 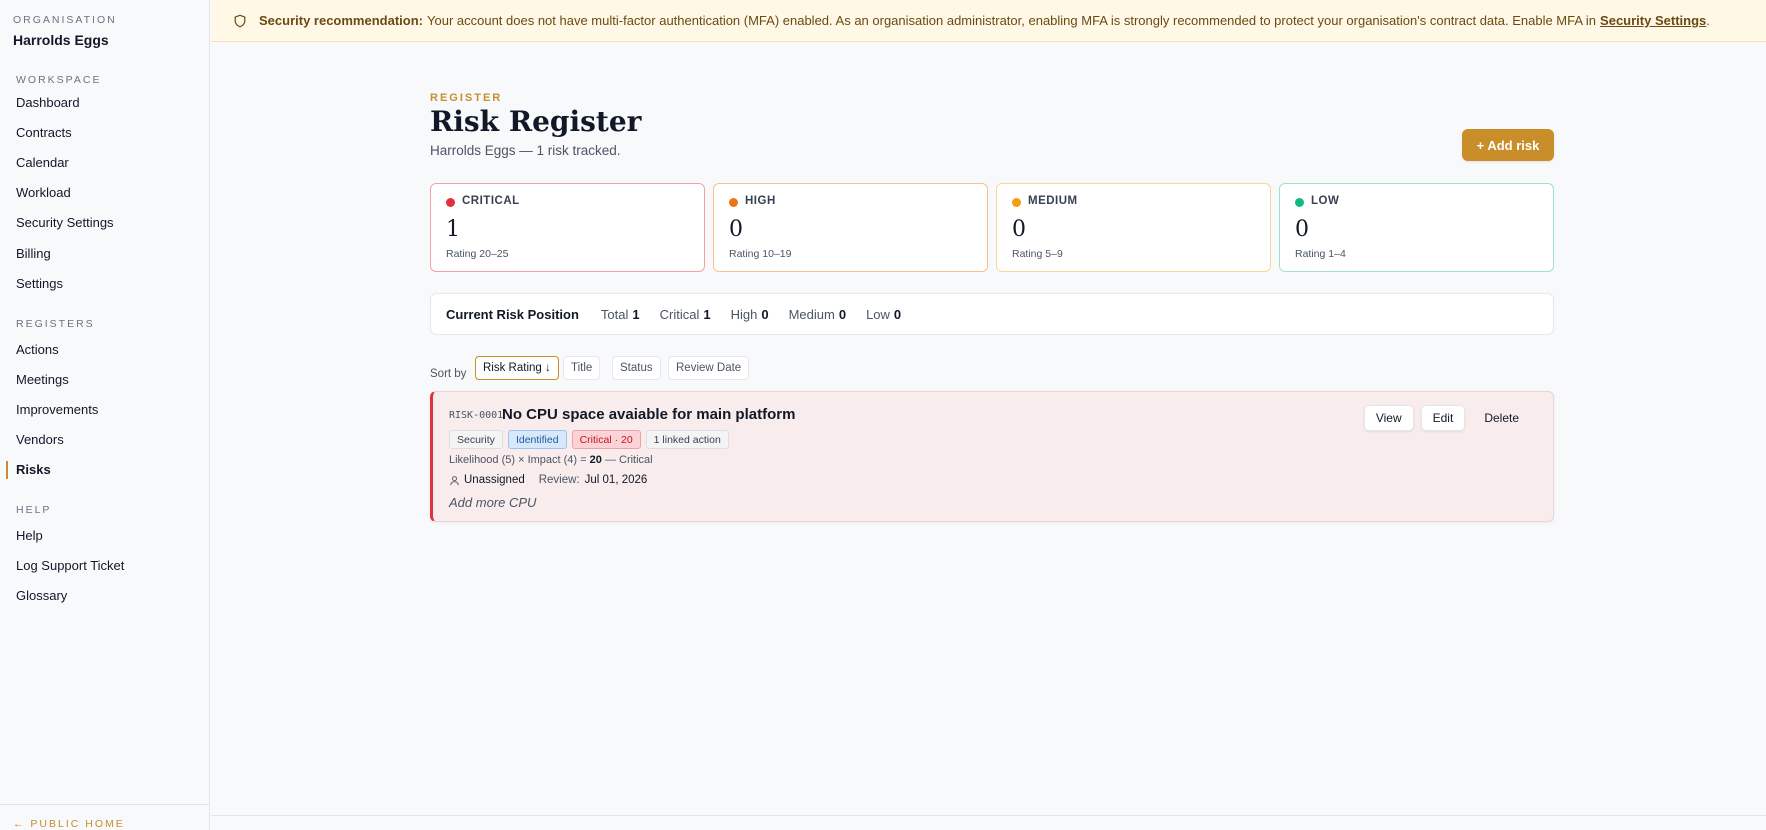 I want to click on sidebar-item-log-support-ticket: Log Support Ticket, so click(x=70, y=565).